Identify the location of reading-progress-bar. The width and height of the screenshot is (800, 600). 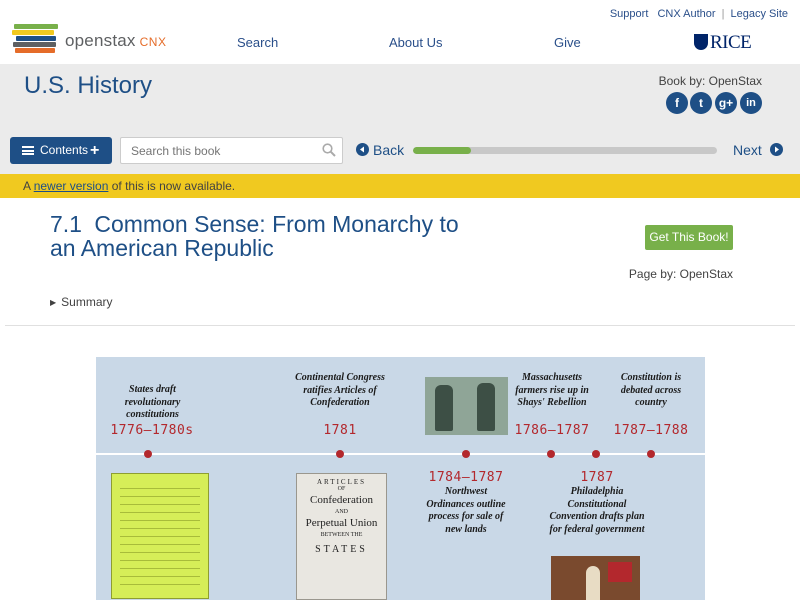
(565, 150).